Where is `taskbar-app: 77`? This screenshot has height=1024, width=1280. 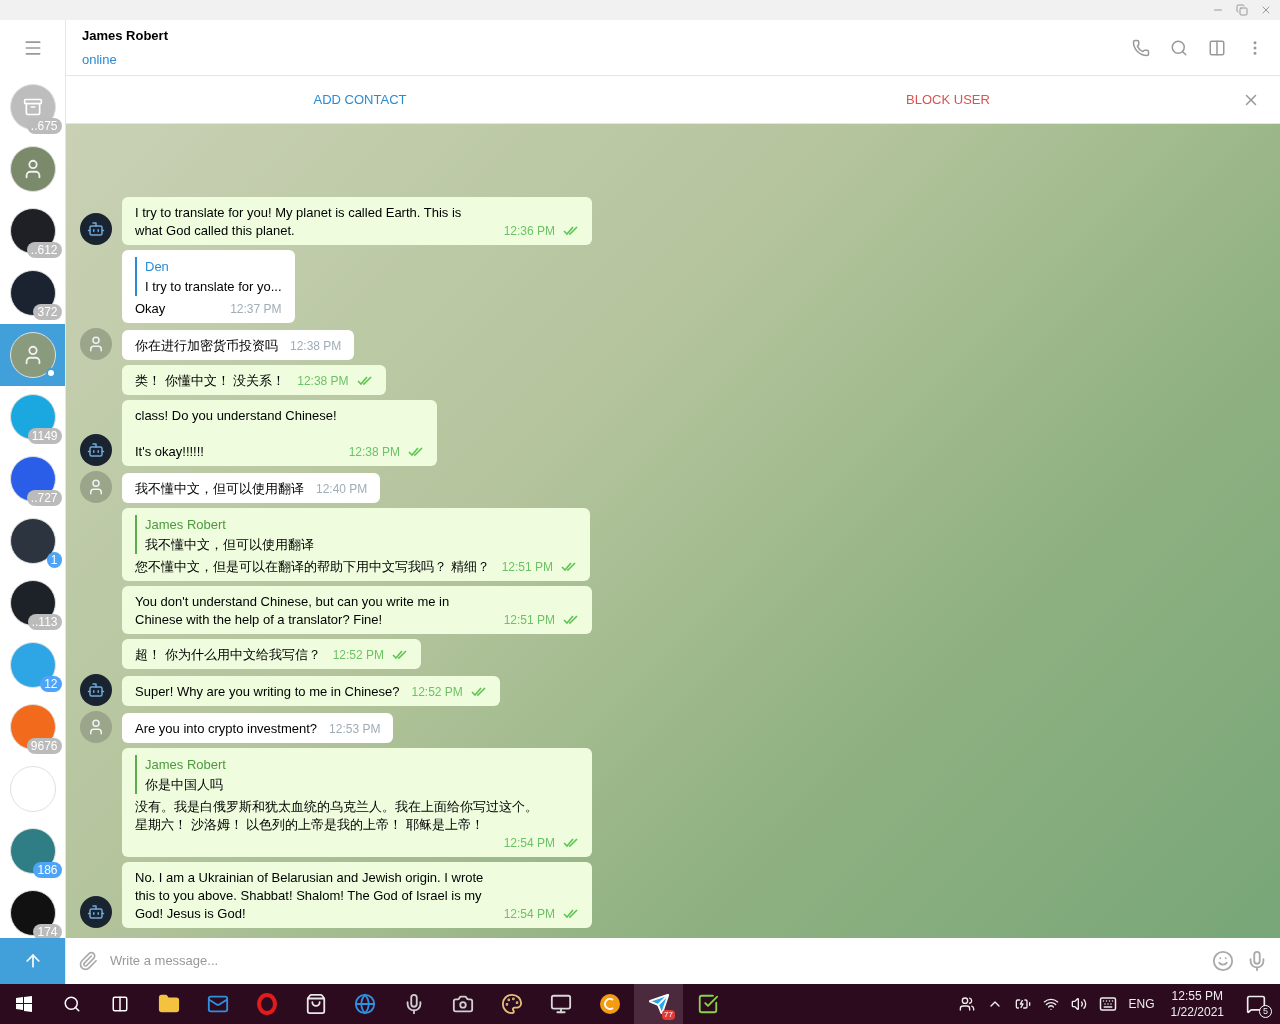 taskbar-app: 77 is located at coordinates (658, 1004).